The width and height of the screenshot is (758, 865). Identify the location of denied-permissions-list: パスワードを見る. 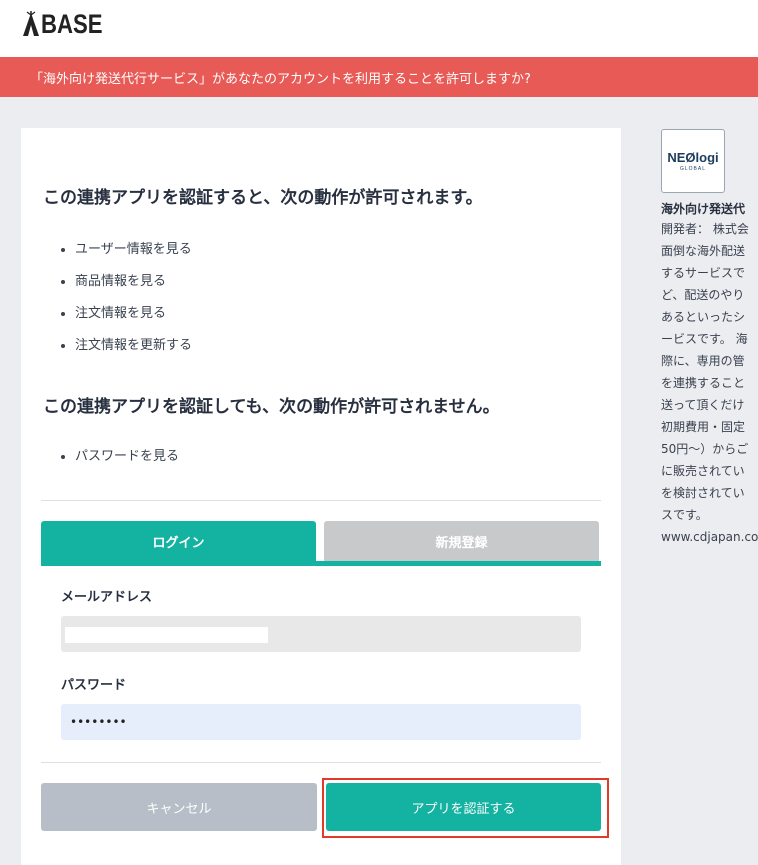
(119, 463).